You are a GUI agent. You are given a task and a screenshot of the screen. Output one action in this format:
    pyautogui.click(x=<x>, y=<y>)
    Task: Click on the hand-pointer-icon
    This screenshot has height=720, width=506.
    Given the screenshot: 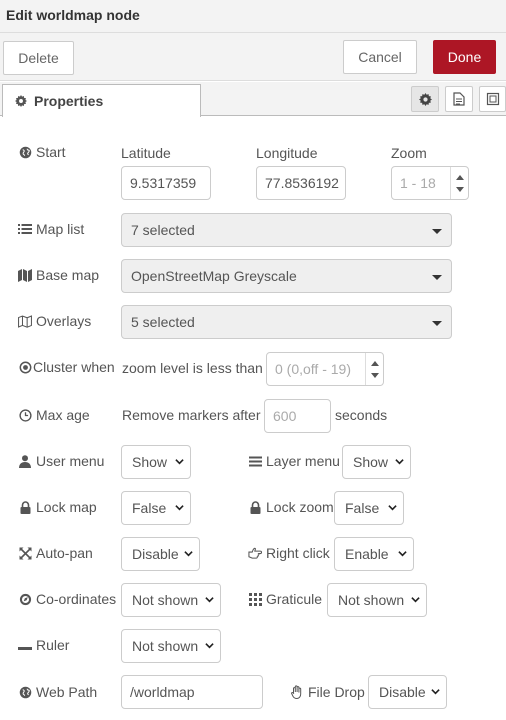 What is the action you would take?
    pyautogui.click(x=255, y=553)
    